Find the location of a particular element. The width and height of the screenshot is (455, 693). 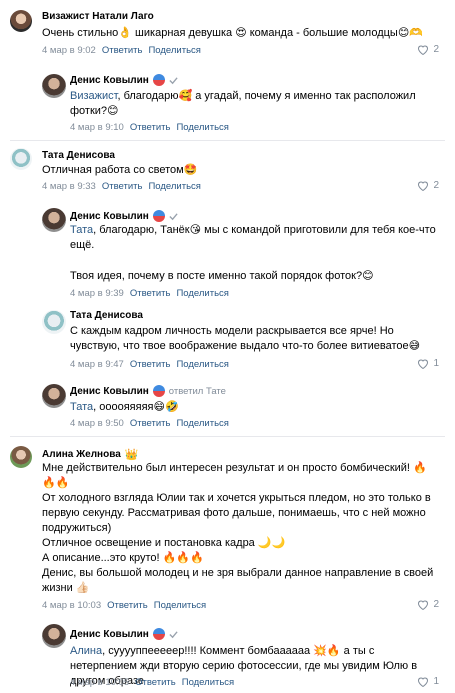

comment-meta: 4 мар в 9:02 Ответить Поделиться is located at coordinates (121, 50).